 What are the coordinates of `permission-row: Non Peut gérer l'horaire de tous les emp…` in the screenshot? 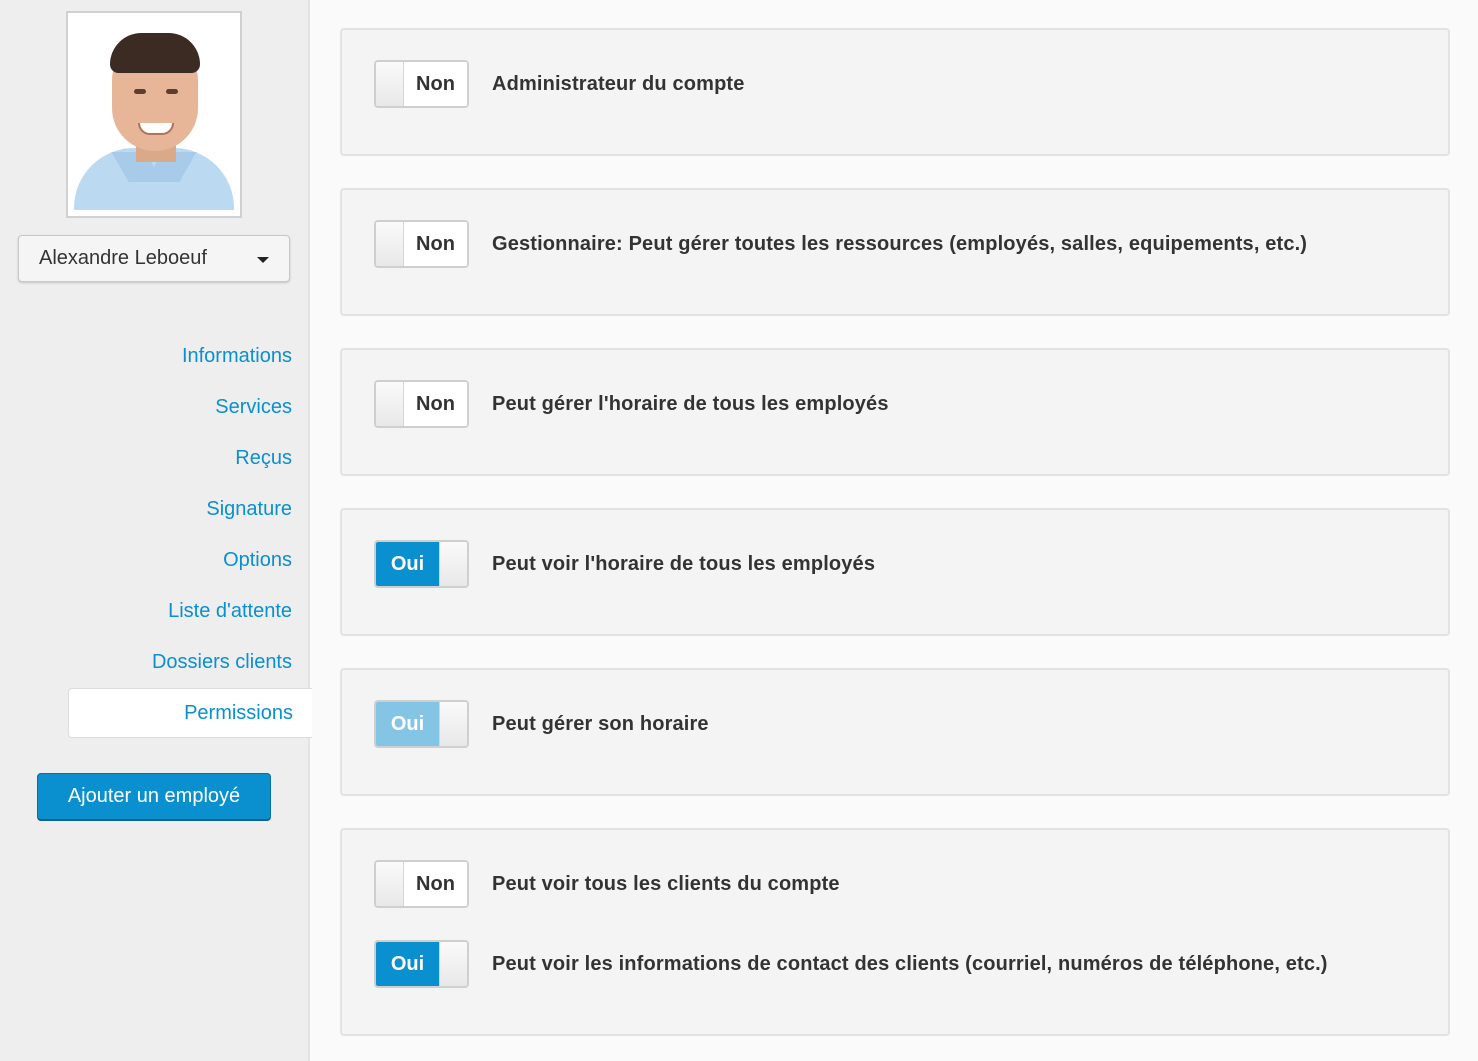 It's located at (895, 404).